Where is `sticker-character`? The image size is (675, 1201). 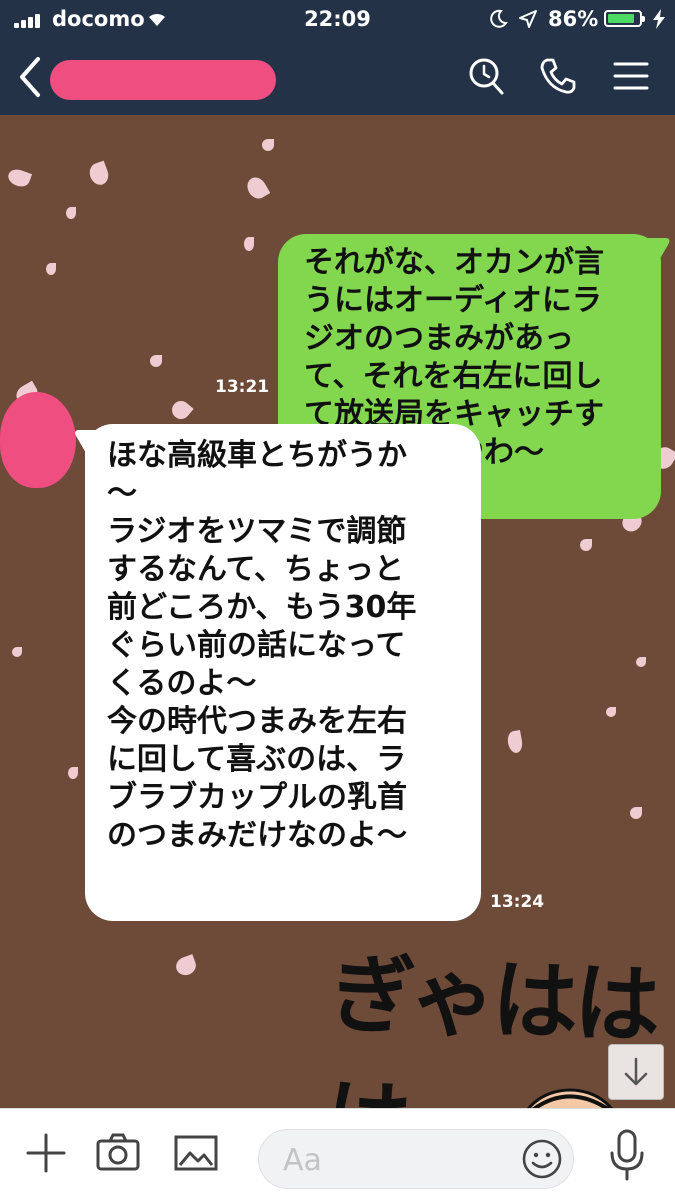 sticker-character is located at coordinates (535, 1085).